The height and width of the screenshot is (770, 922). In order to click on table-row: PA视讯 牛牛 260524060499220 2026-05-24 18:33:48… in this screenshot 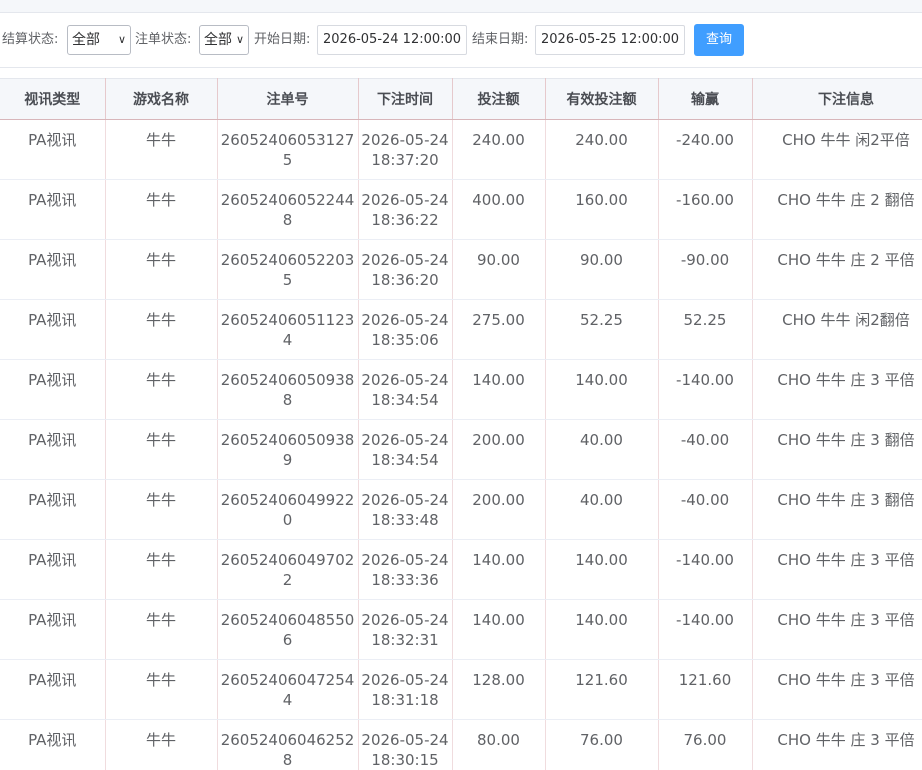, I will do `click(461, 509)`.